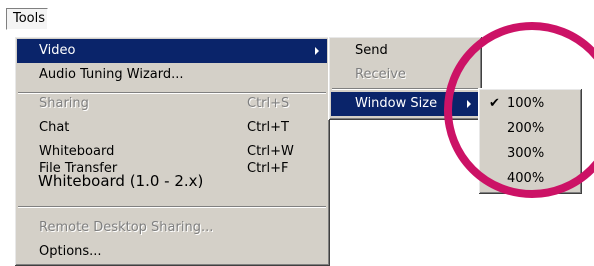 The height and width of the screenshot is (266, 594). I want to click on window-size-submenu: ✔ 100% 200% 300% 400%, so click(530, 141).